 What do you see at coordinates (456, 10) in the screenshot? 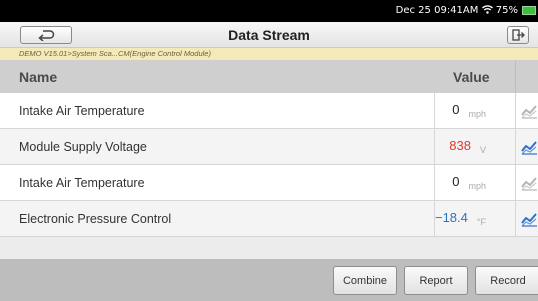
I see `status-time: Dec 25 09:41AM 75%` at bounding box center [456, 10].